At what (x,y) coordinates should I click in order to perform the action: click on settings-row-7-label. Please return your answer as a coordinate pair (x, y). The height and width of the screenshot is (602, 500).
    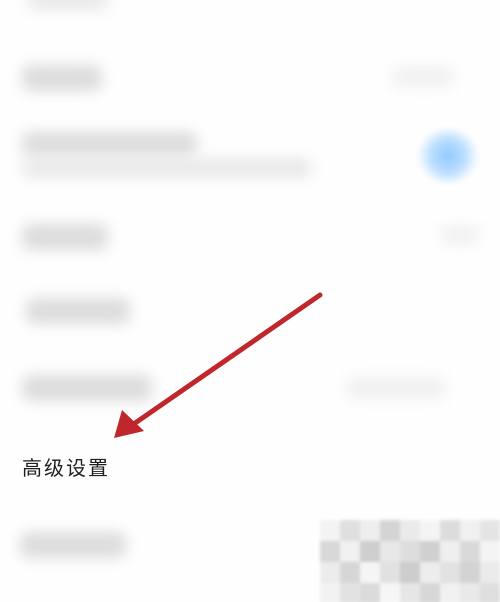
    Looking at the image, I should click on (73, 545).